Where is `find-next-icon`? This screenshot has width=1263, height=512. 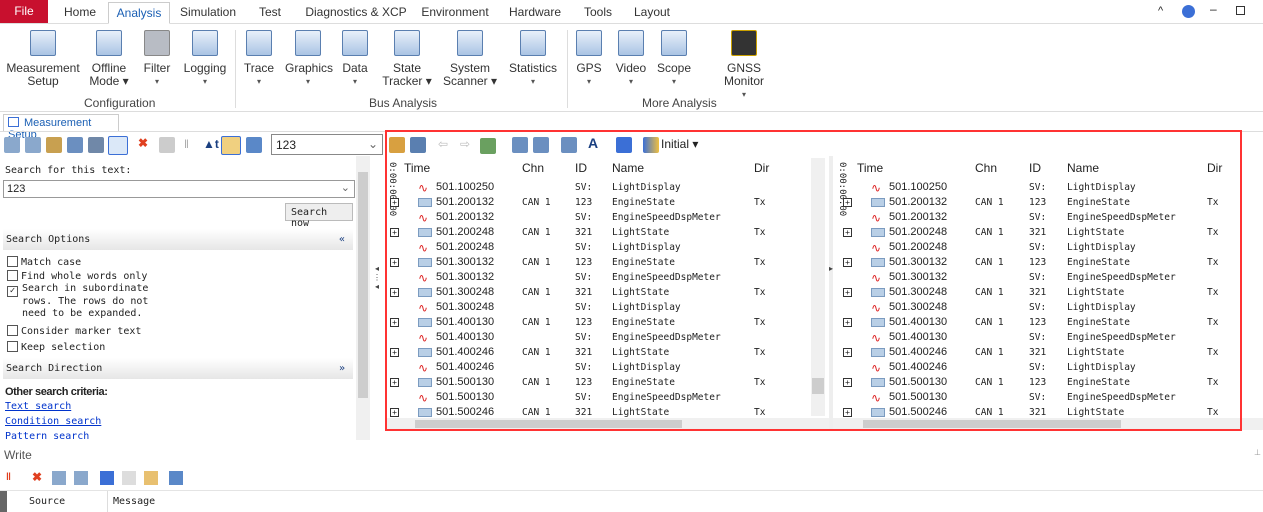
find-next-icon is located at coordinates (418, 145).